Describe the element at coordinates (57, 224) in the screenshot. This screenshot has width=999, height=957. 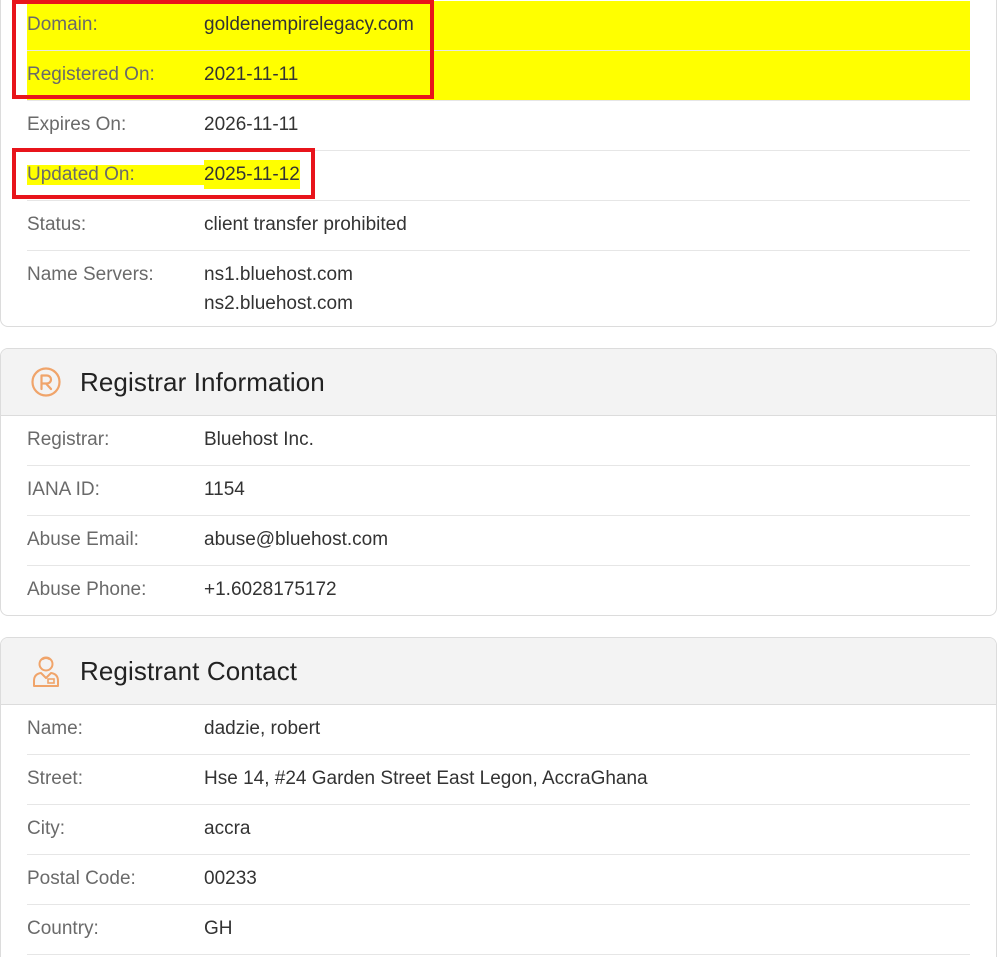
I see `status-label: Status:` at that location.